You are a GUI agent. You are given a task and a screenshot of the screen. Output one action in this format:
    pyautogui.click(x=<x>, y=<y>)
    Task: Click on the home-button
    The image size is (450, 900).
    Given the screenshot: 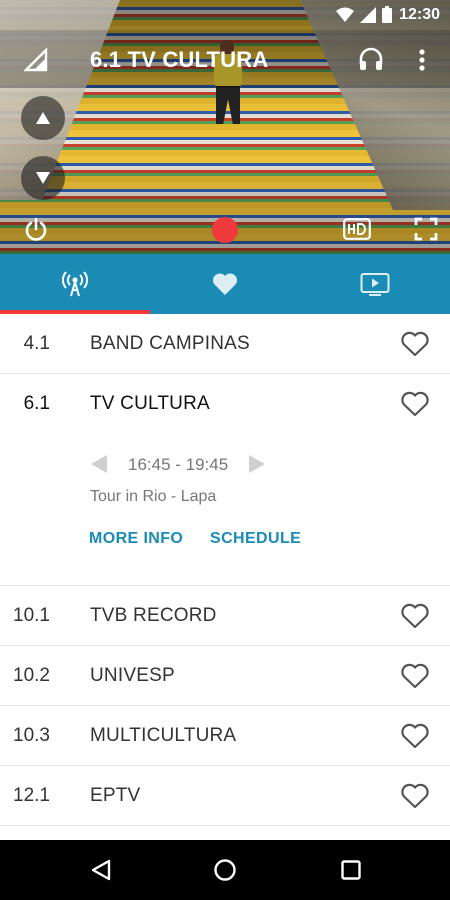 What is the action you would take?
    pyautogui.click(x=225, y=870)
    